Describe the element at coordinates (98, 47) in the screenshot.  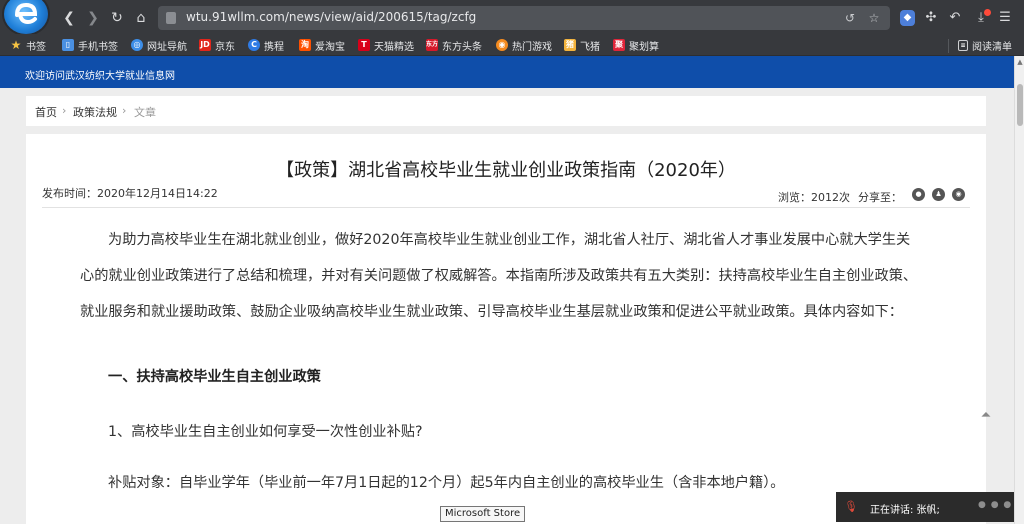
I see `bookmark-label: 手机书签` at that location.